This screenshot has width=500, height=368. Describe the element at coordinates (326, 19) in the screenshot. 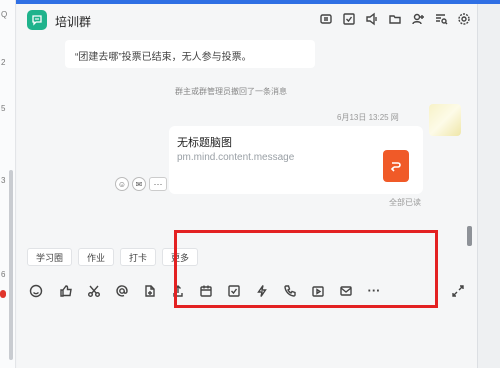

I see `screen-share-icon` at that location.